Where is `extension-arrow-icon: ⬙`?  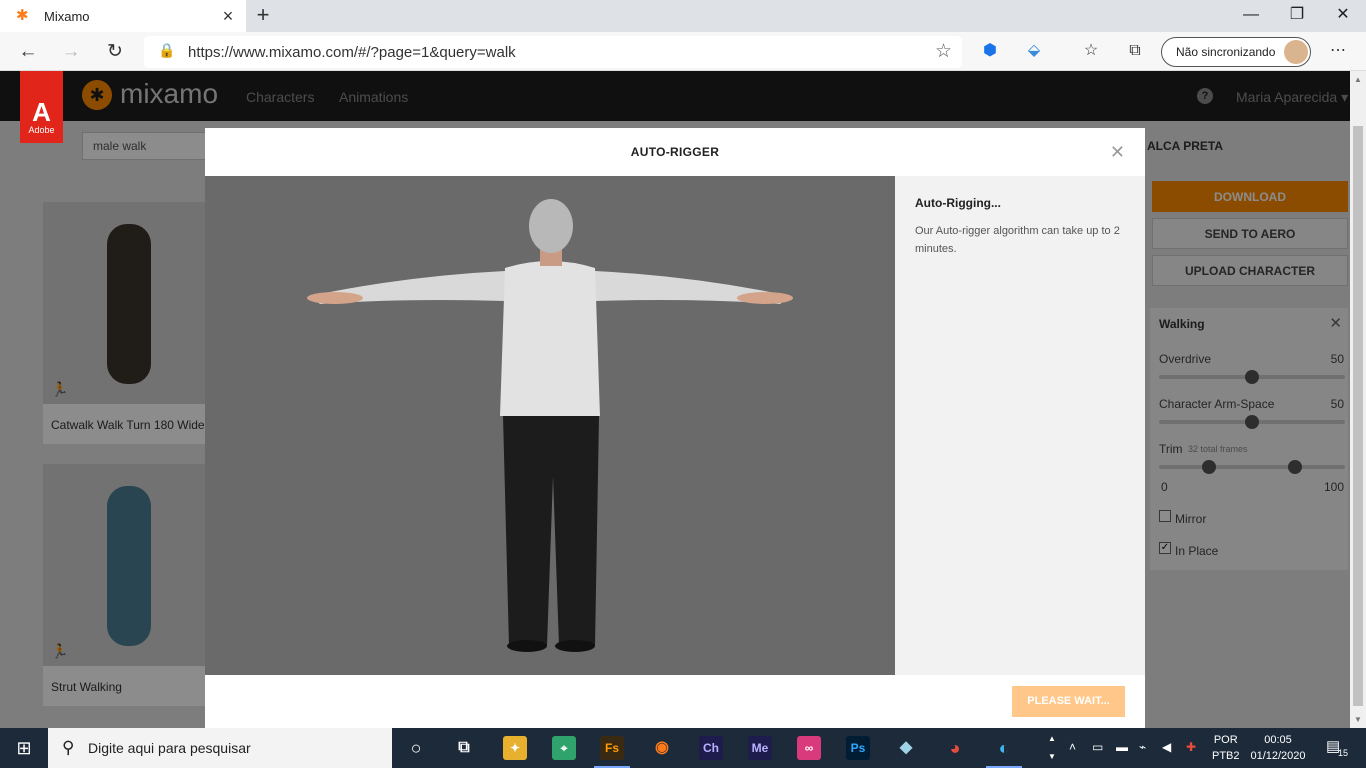
extension-arrow-icon: ⬙ is located at coordinates (1034, 51).